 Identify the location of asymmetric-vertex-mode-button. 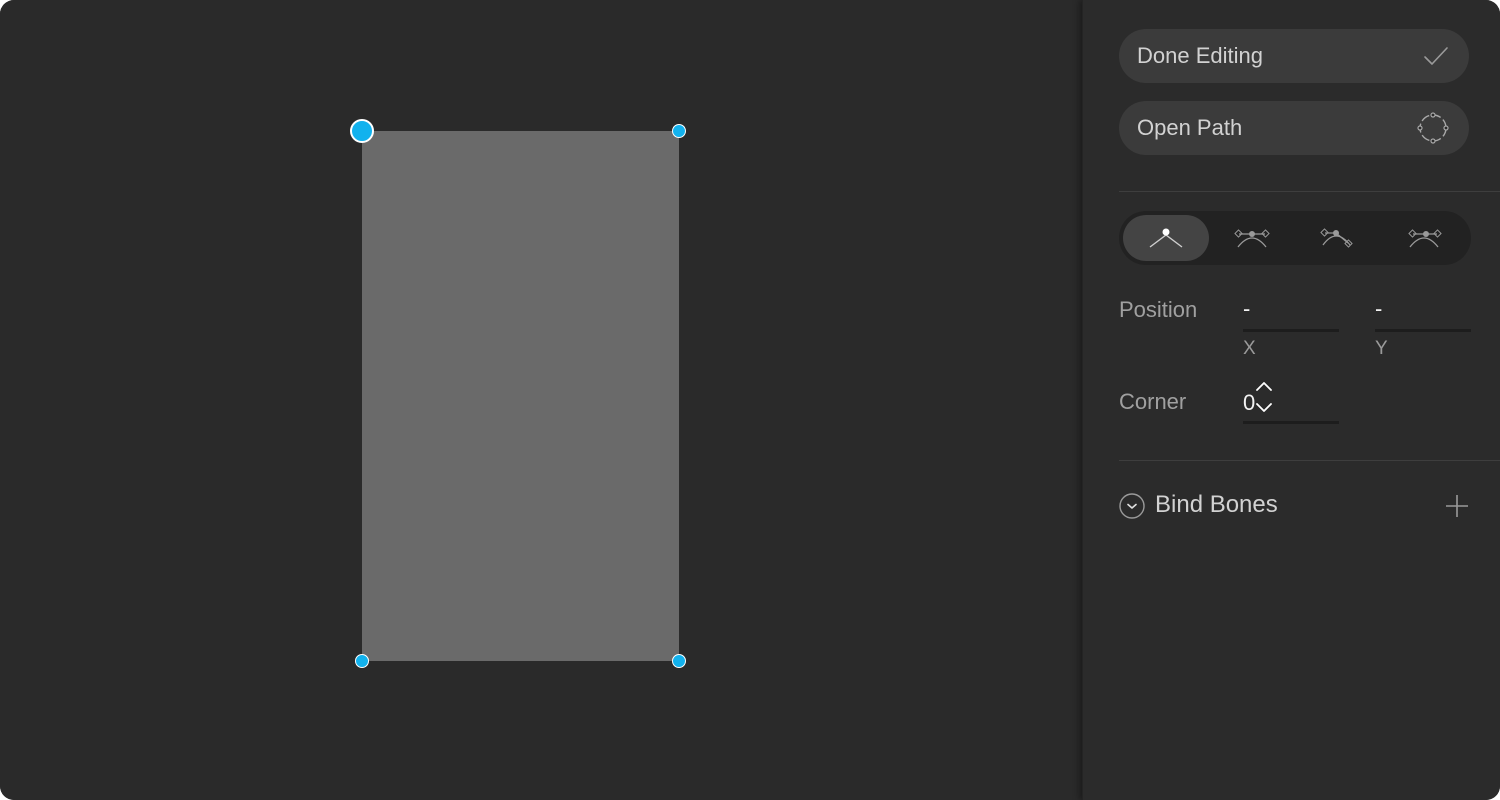
(1424, 238).